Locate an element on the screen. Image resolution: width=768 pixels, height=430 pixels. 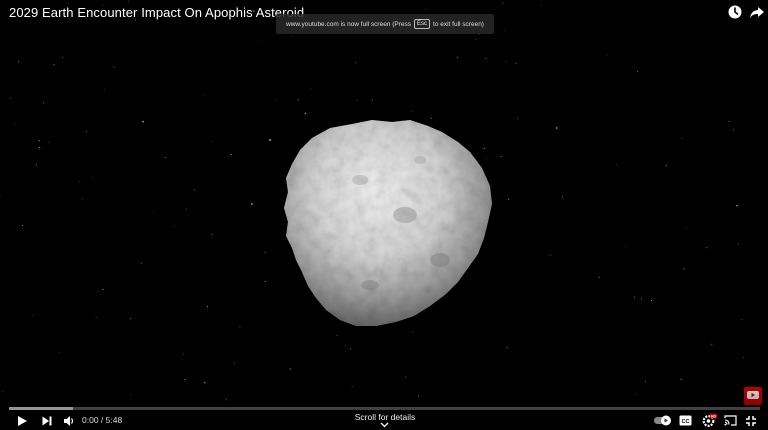
fullscreen-notice-text-end: to exit full screen) is located at coordinates (458, 24).